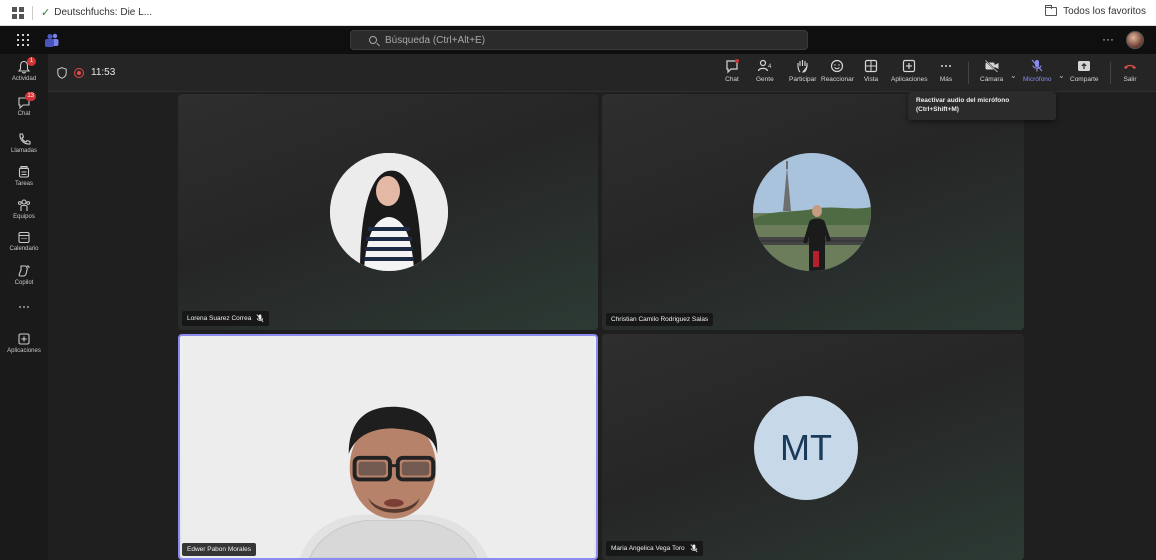 Image resolution: width=1156 pixels, height=560 pixels. I want to click on all-favorites-label: Todos los favoritos, so click(1104, 11).